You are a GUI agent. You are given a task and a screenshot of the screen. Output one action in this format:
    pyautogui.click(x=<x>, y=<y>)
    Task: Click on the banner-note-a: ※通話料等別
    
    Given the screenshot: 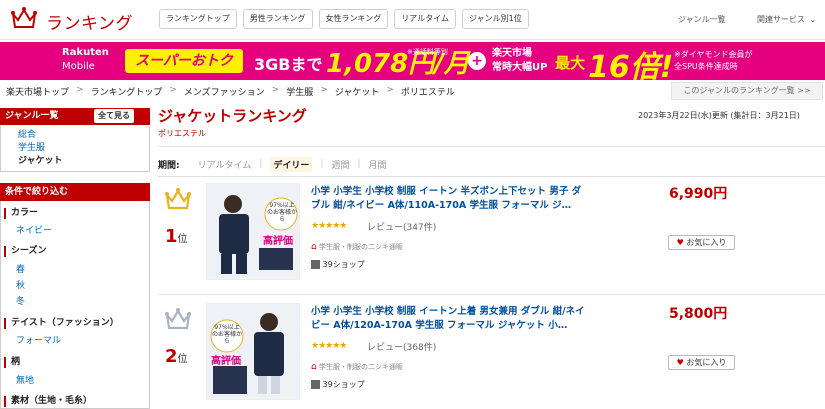 What is the action you would take?
    pyautogui.click(x=427, y=52)
    